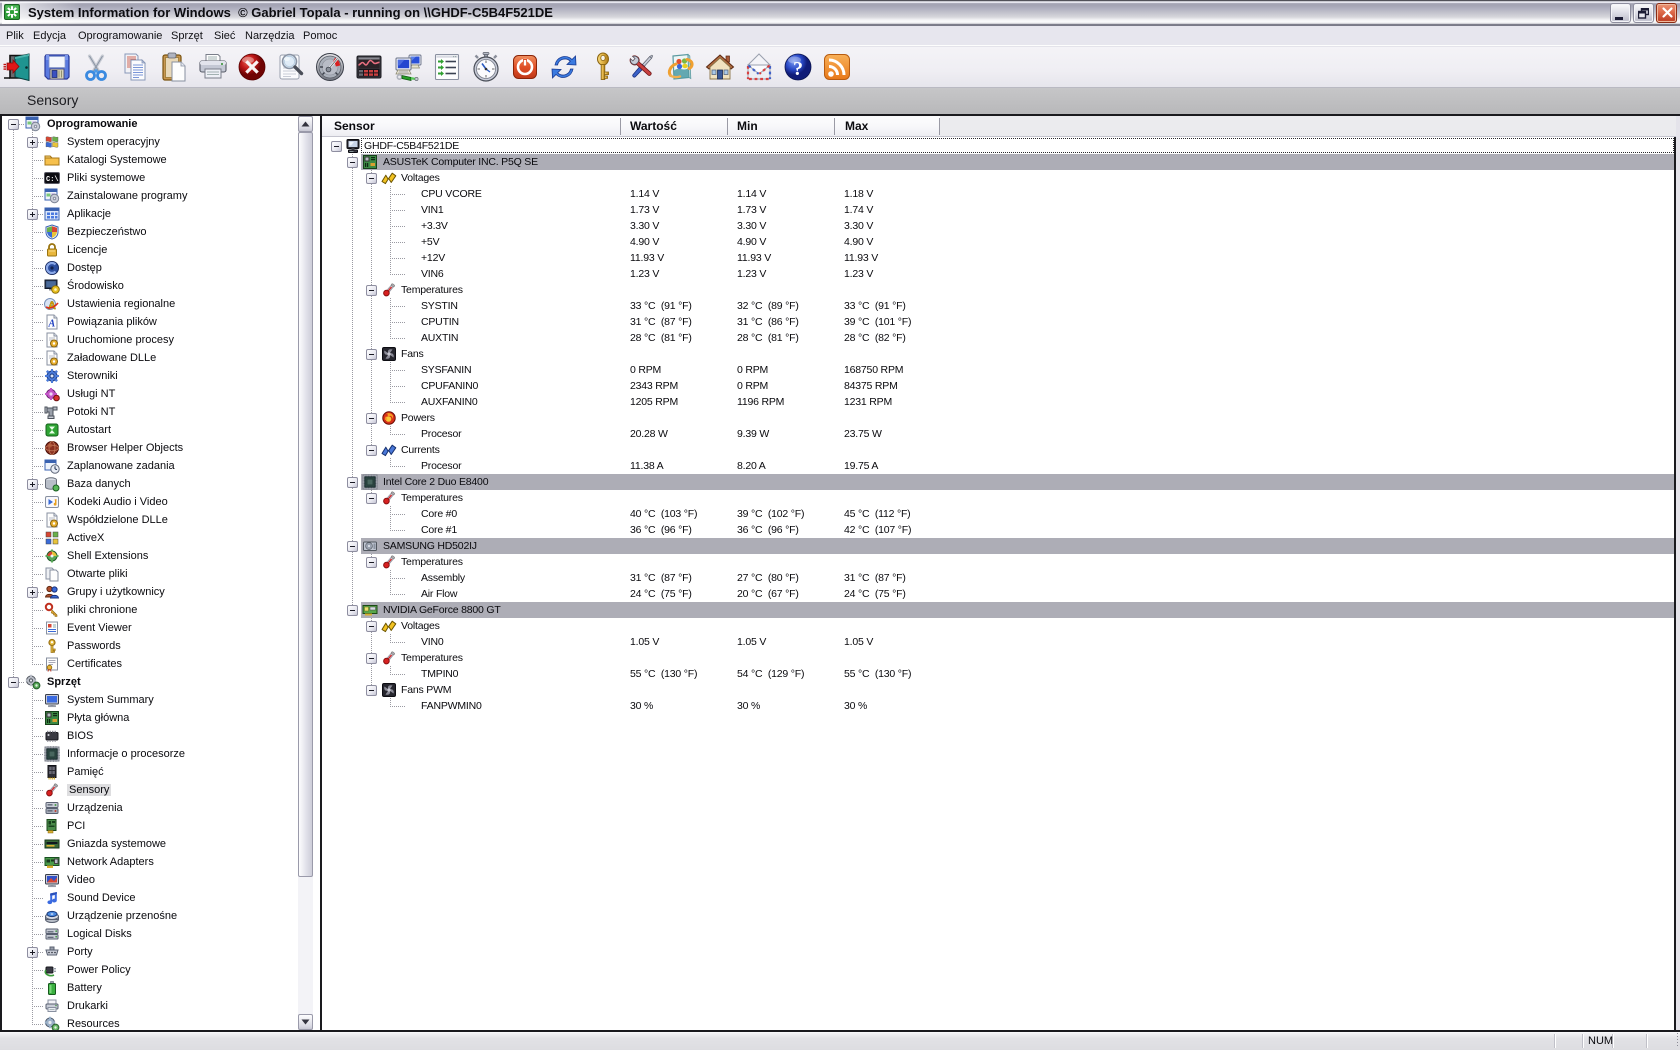  What do you see at coordinates (52, 324) in the screenshot?
I see `svg-text: A` at bounding box center [52, 324].